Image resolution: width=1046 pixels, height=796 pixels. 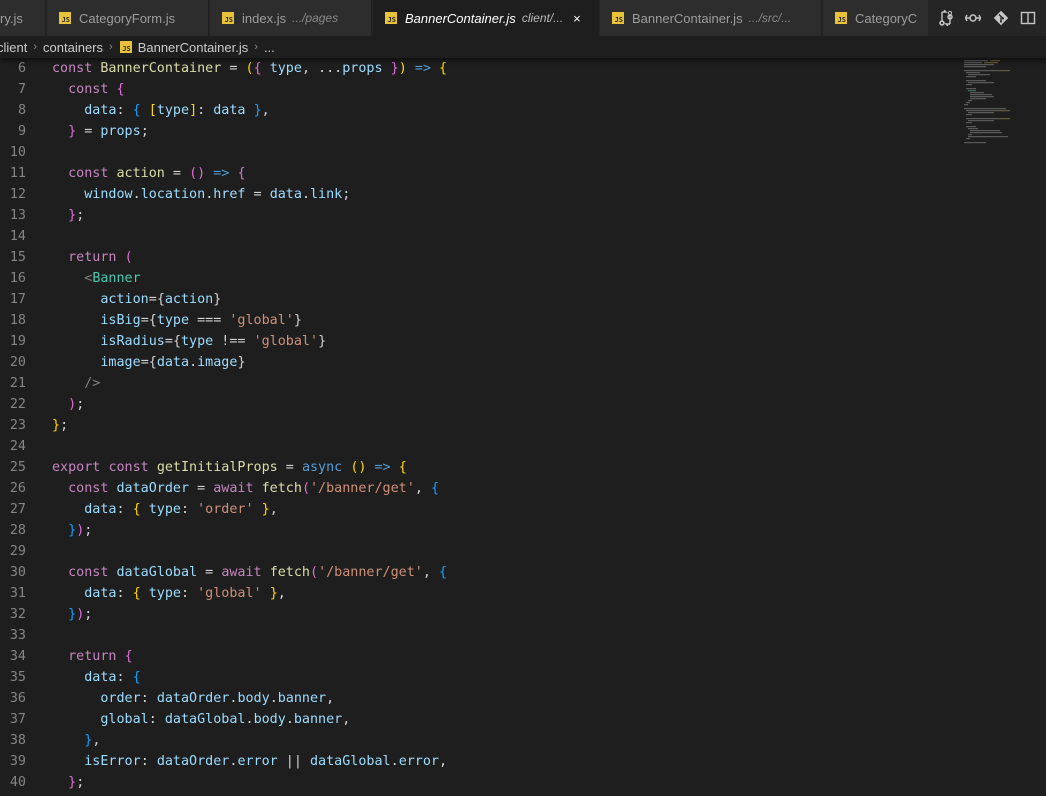 What do you see at coordinates (475, 131) in the screenshot?
I see `code-line: 9 } = props;` at bounding box center [475, 131].